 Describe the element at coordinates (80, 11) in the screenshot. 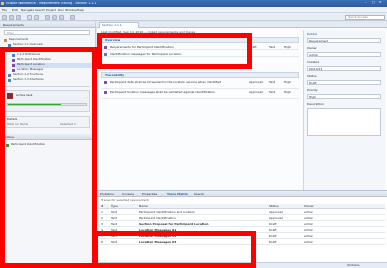

I see `menu-help: Help` at that location.